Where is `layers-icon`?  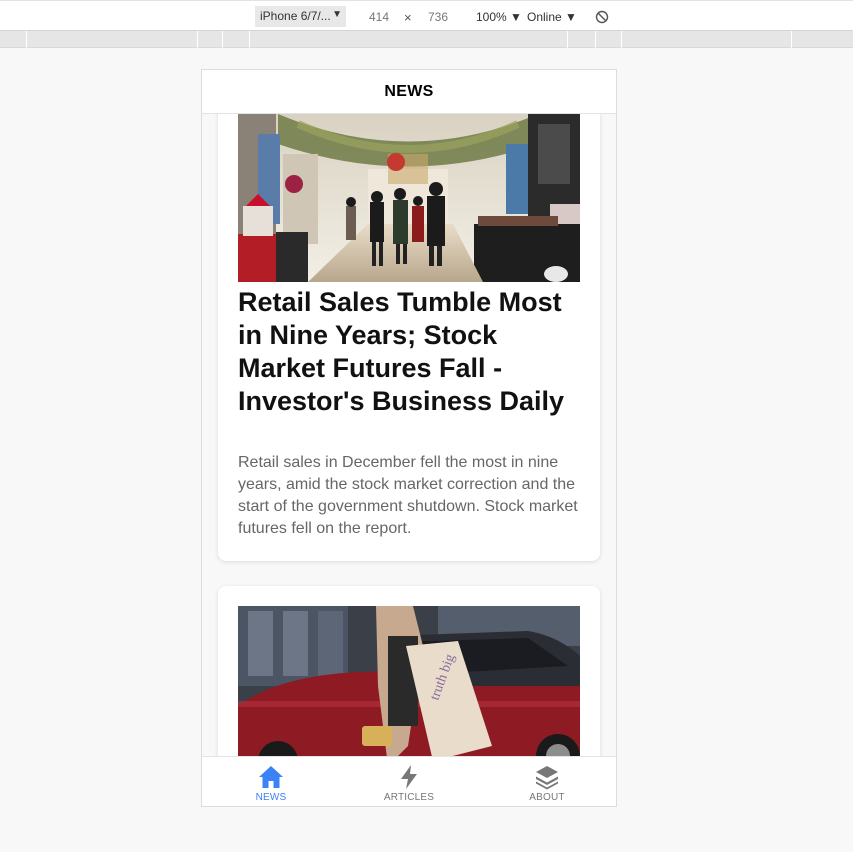 layers-icon is located at coordinates (547, 778).